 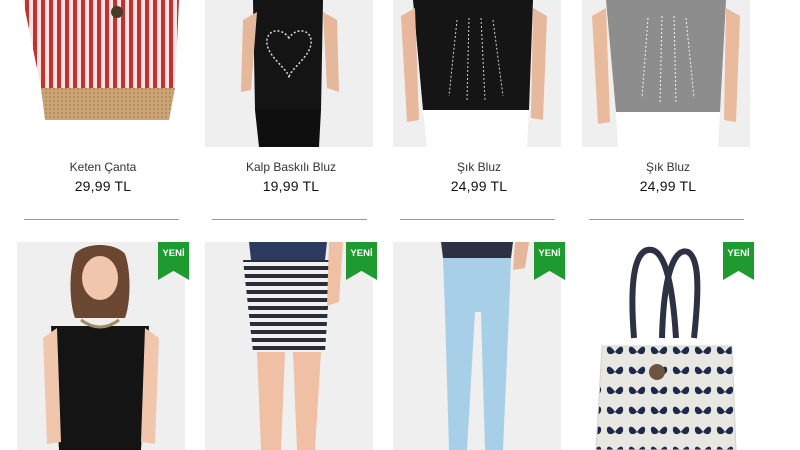 What do you see at coordinates (103, 186) in the screenshot?
I see `product-price: 29,99 TL` at bounding box center [103, 186].